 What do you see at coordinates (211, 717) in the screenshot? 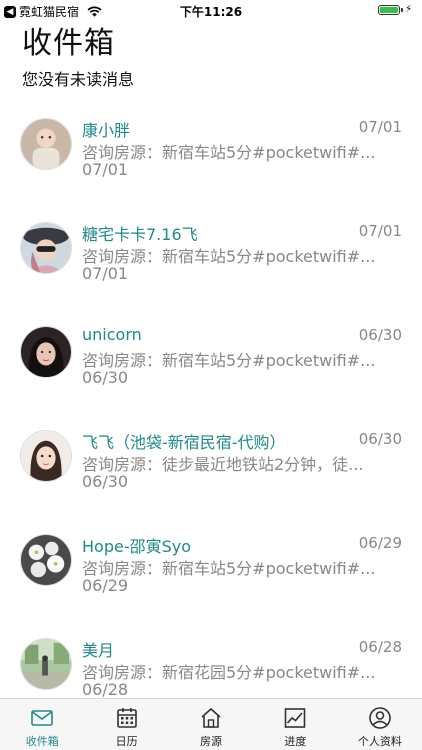
I see `house-icon` at bounding box center [211, 717].